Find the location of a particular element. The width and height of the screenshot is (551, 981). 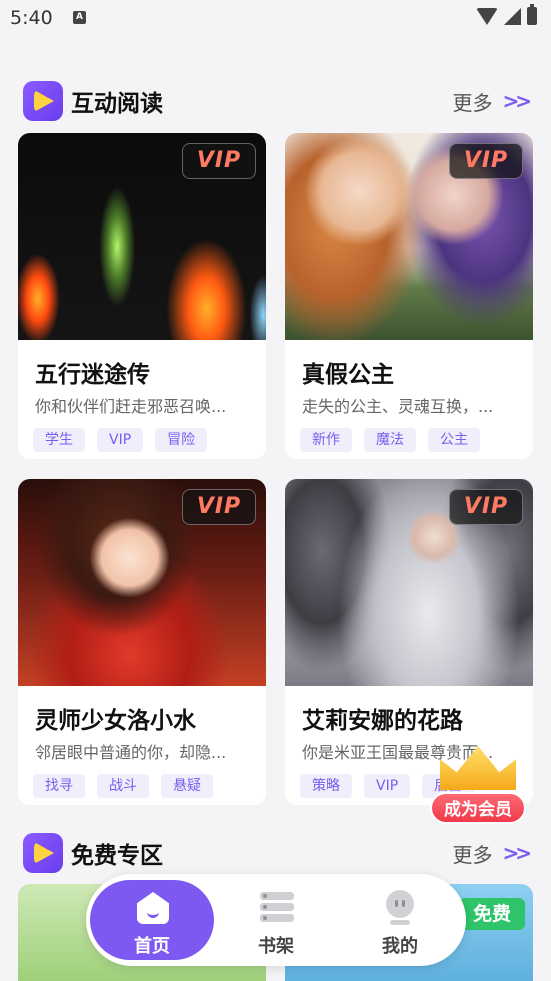

tag: 新作 is located at coordinates (326, 440).